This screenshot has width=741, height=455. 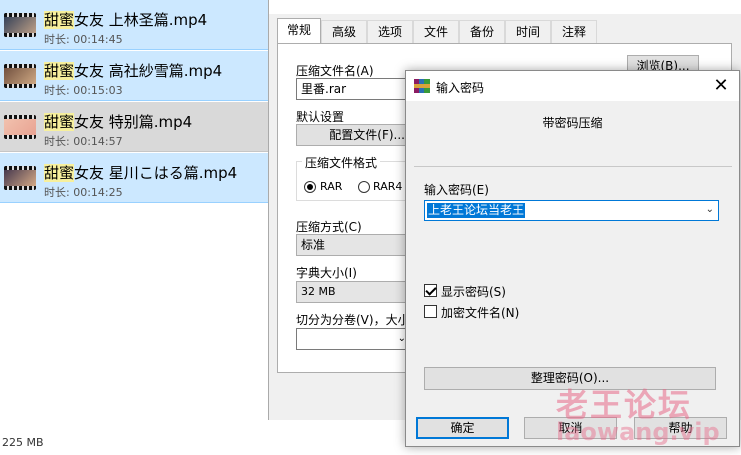 What do you see at coordinates (721, 86) in the screenshot?
I see `close-icon: ✕` at bounding box center [721, 86].